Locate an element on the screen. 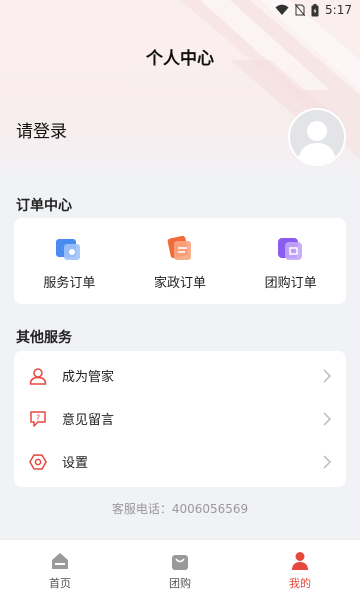 The width and height of the screenshot is (360, 600). shopping-bag-icon is located at coordinates (180, 562).